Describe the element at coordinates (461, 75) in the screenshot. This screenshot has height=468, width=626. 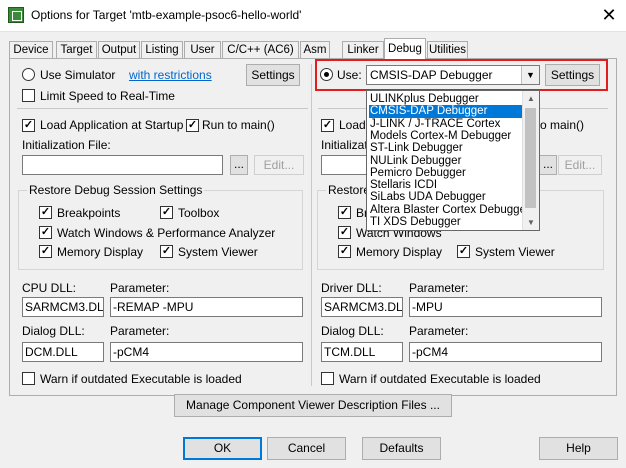
I see `highlight-box` at that location.